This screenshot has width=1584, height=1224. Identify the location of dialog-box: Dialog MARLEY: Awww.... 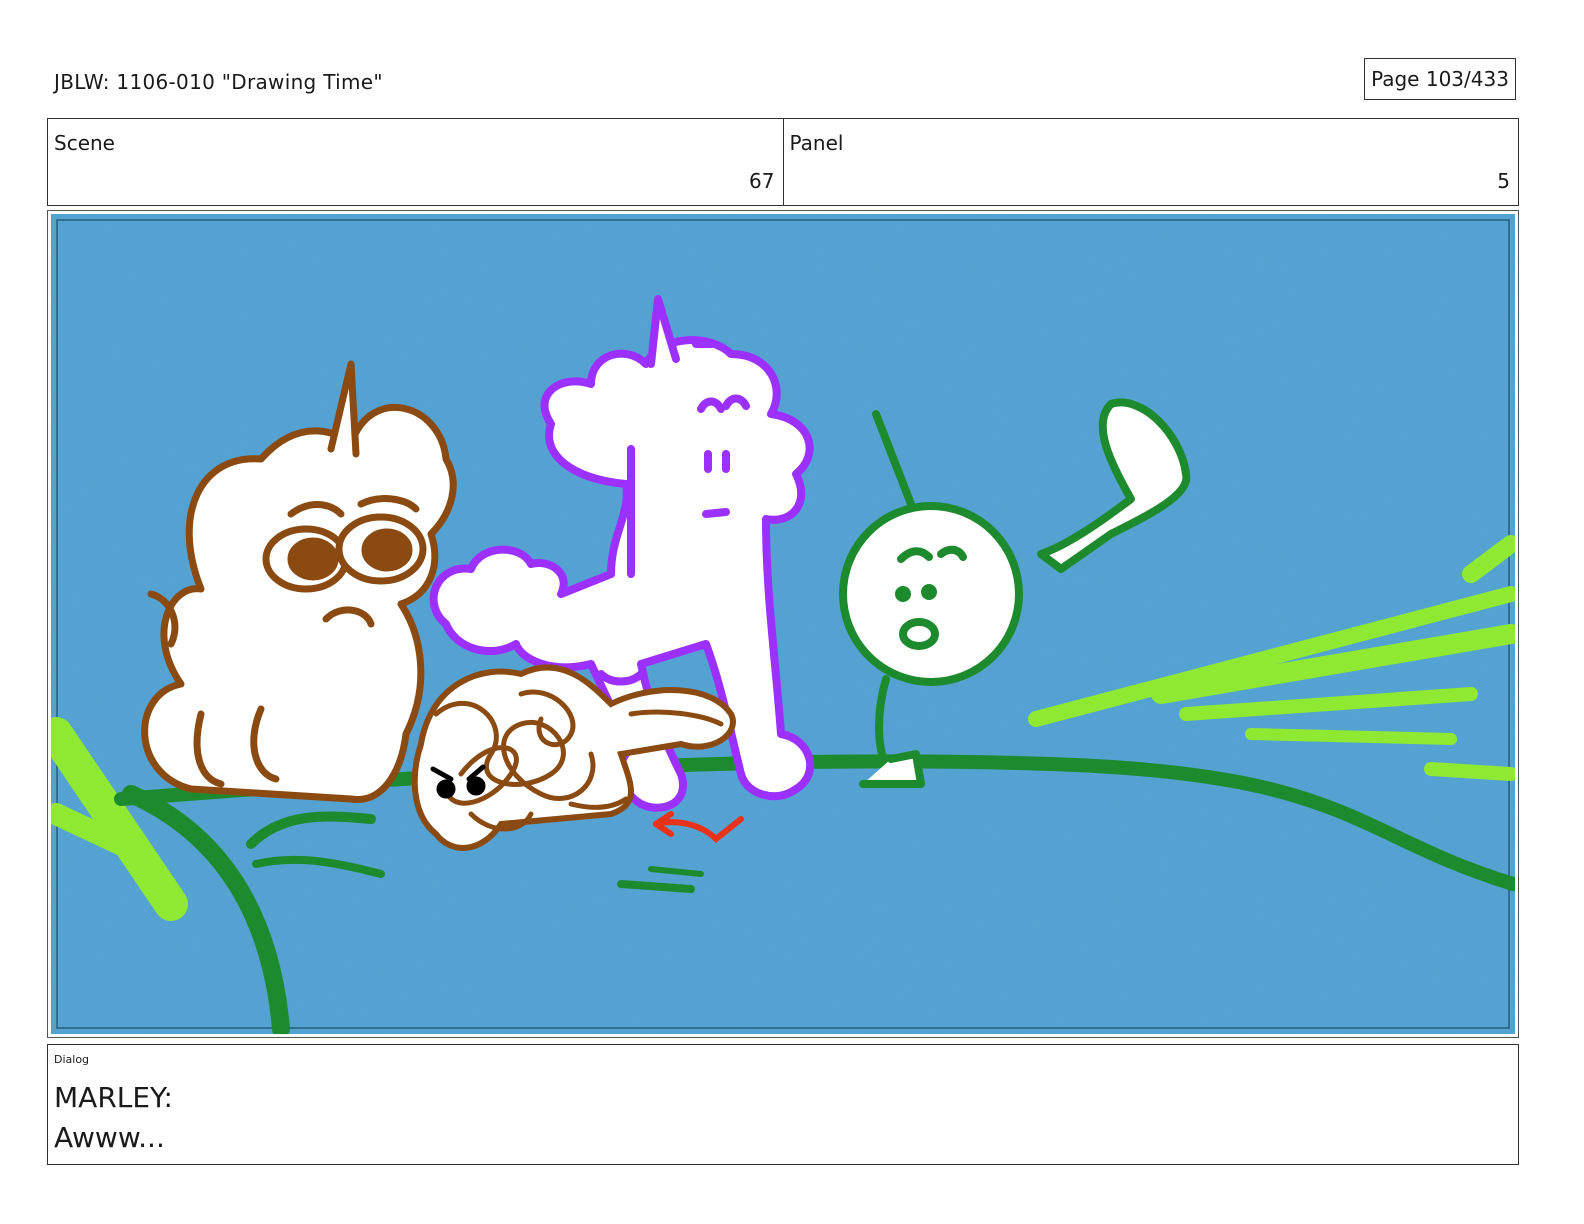
(783, 1104).